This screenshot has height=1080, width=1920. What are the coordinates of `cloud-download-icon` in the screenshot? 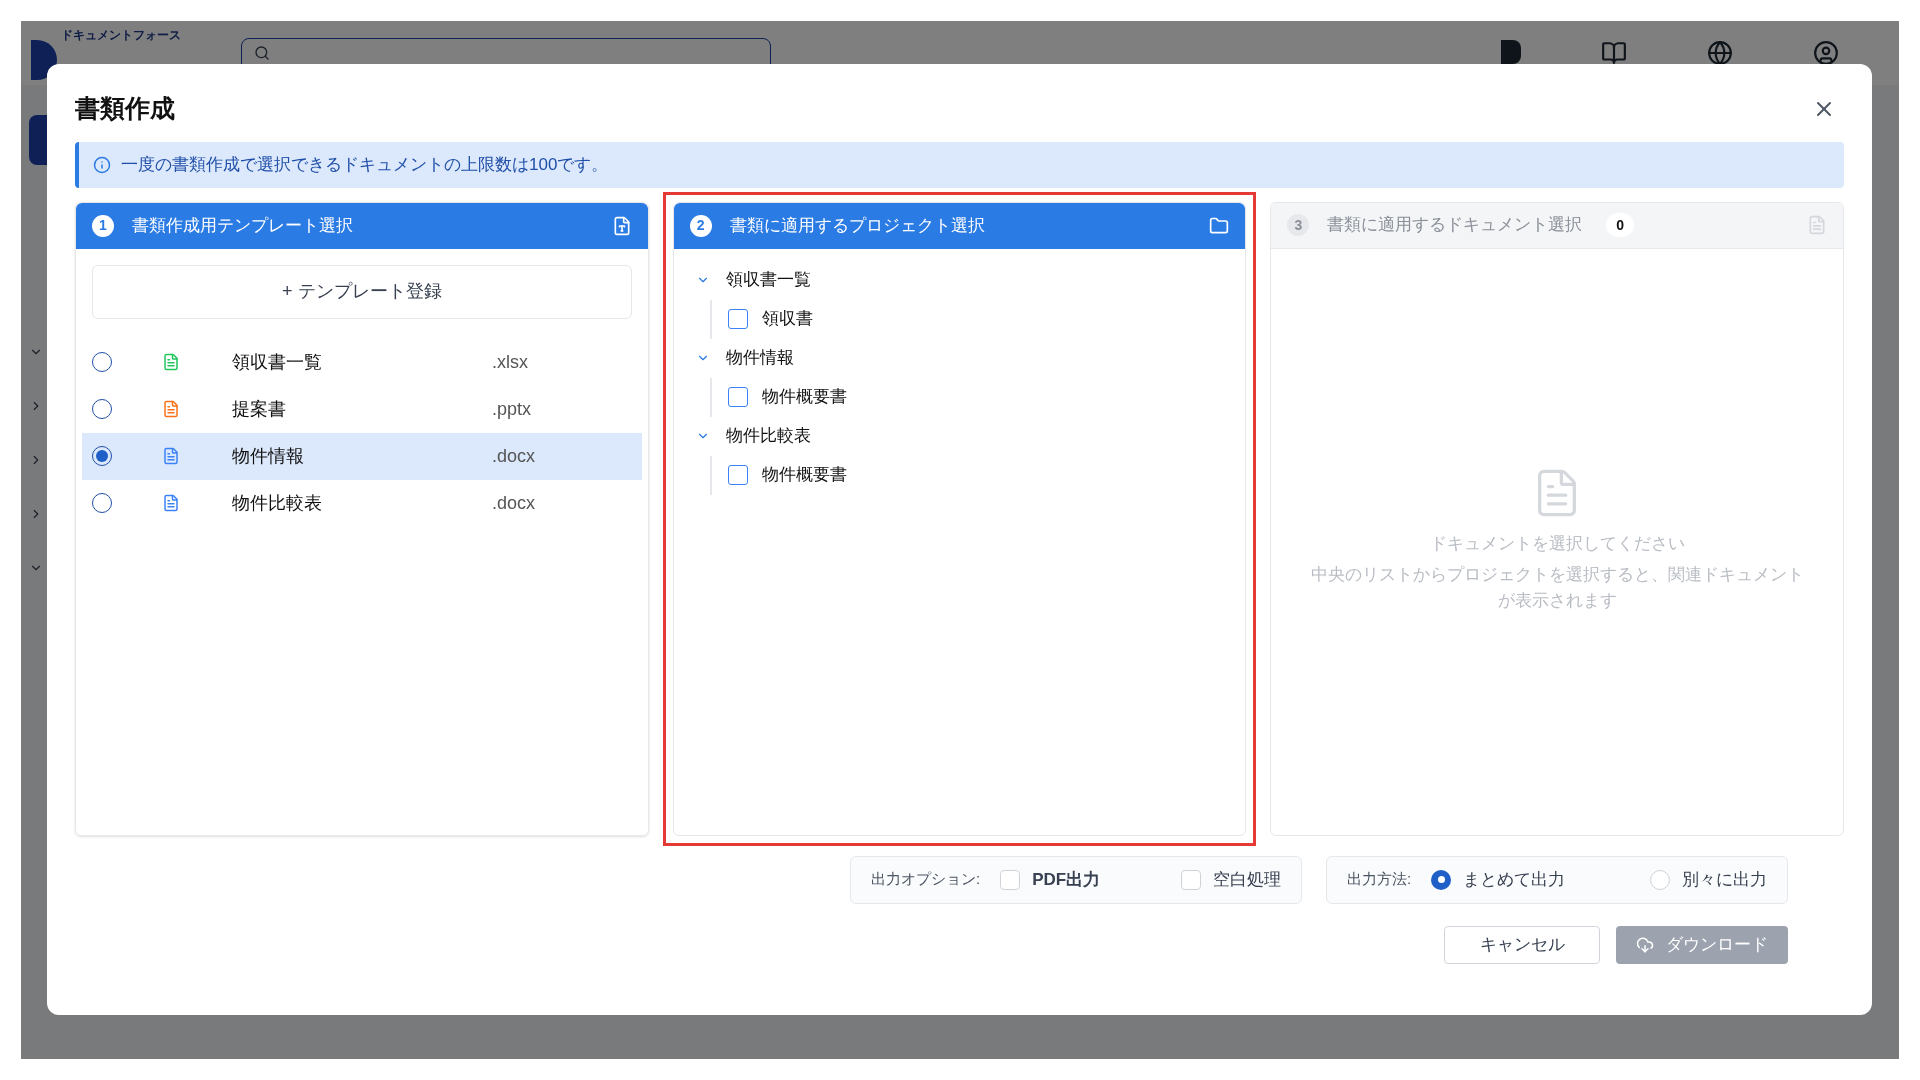 It's located at (1645, 944).